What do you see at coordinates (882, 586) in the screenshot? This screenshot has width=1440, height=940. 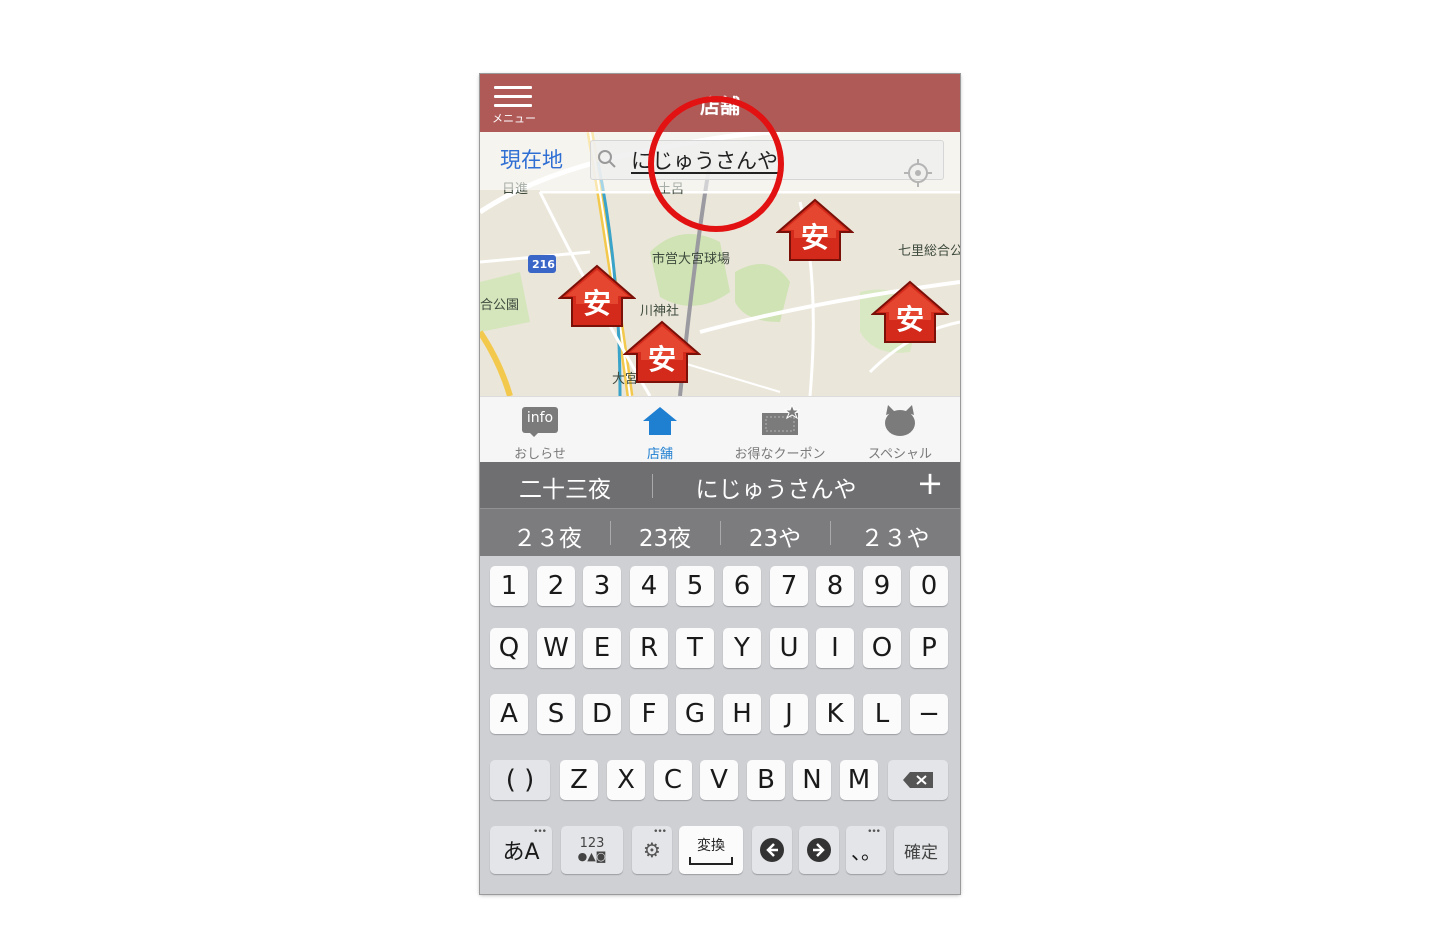 I see `key-9: 9` at bounding box center [882, 586].